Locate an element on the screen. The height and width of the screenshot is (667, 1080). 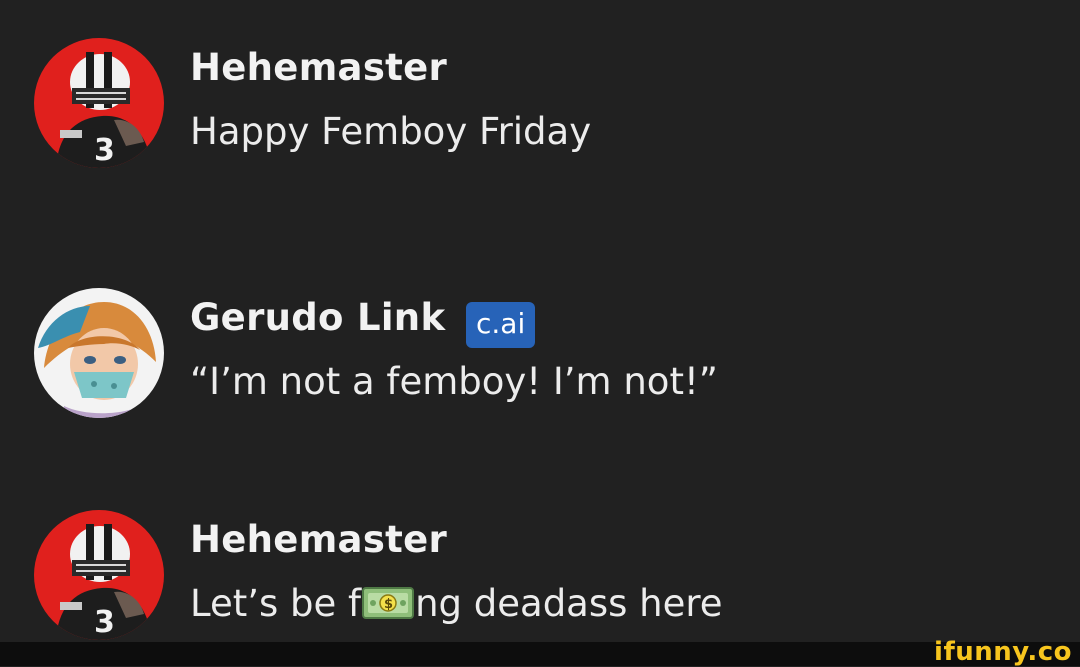
bottom-bar is located at coordinates (540, 654).